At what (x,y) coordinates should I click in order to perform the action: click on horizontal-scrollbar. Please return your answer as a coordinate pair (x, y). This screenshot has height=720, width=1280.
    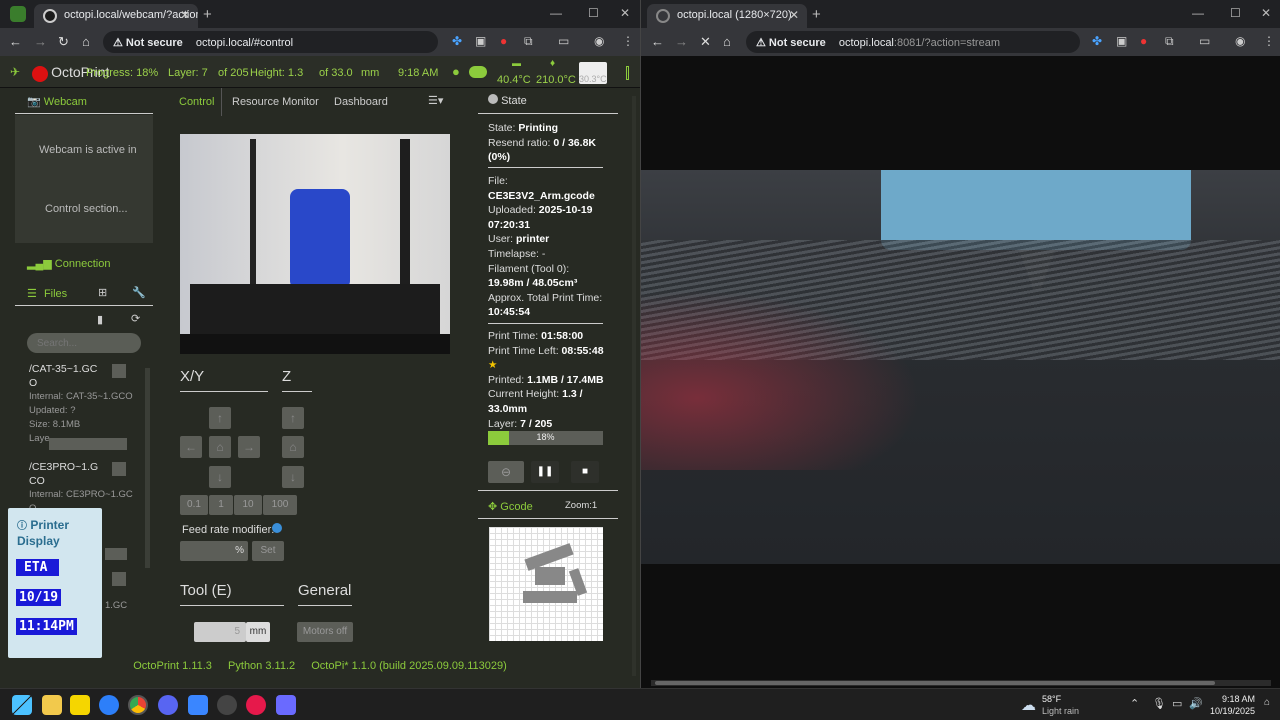
    Looking at the image, I should click on (961, 683).